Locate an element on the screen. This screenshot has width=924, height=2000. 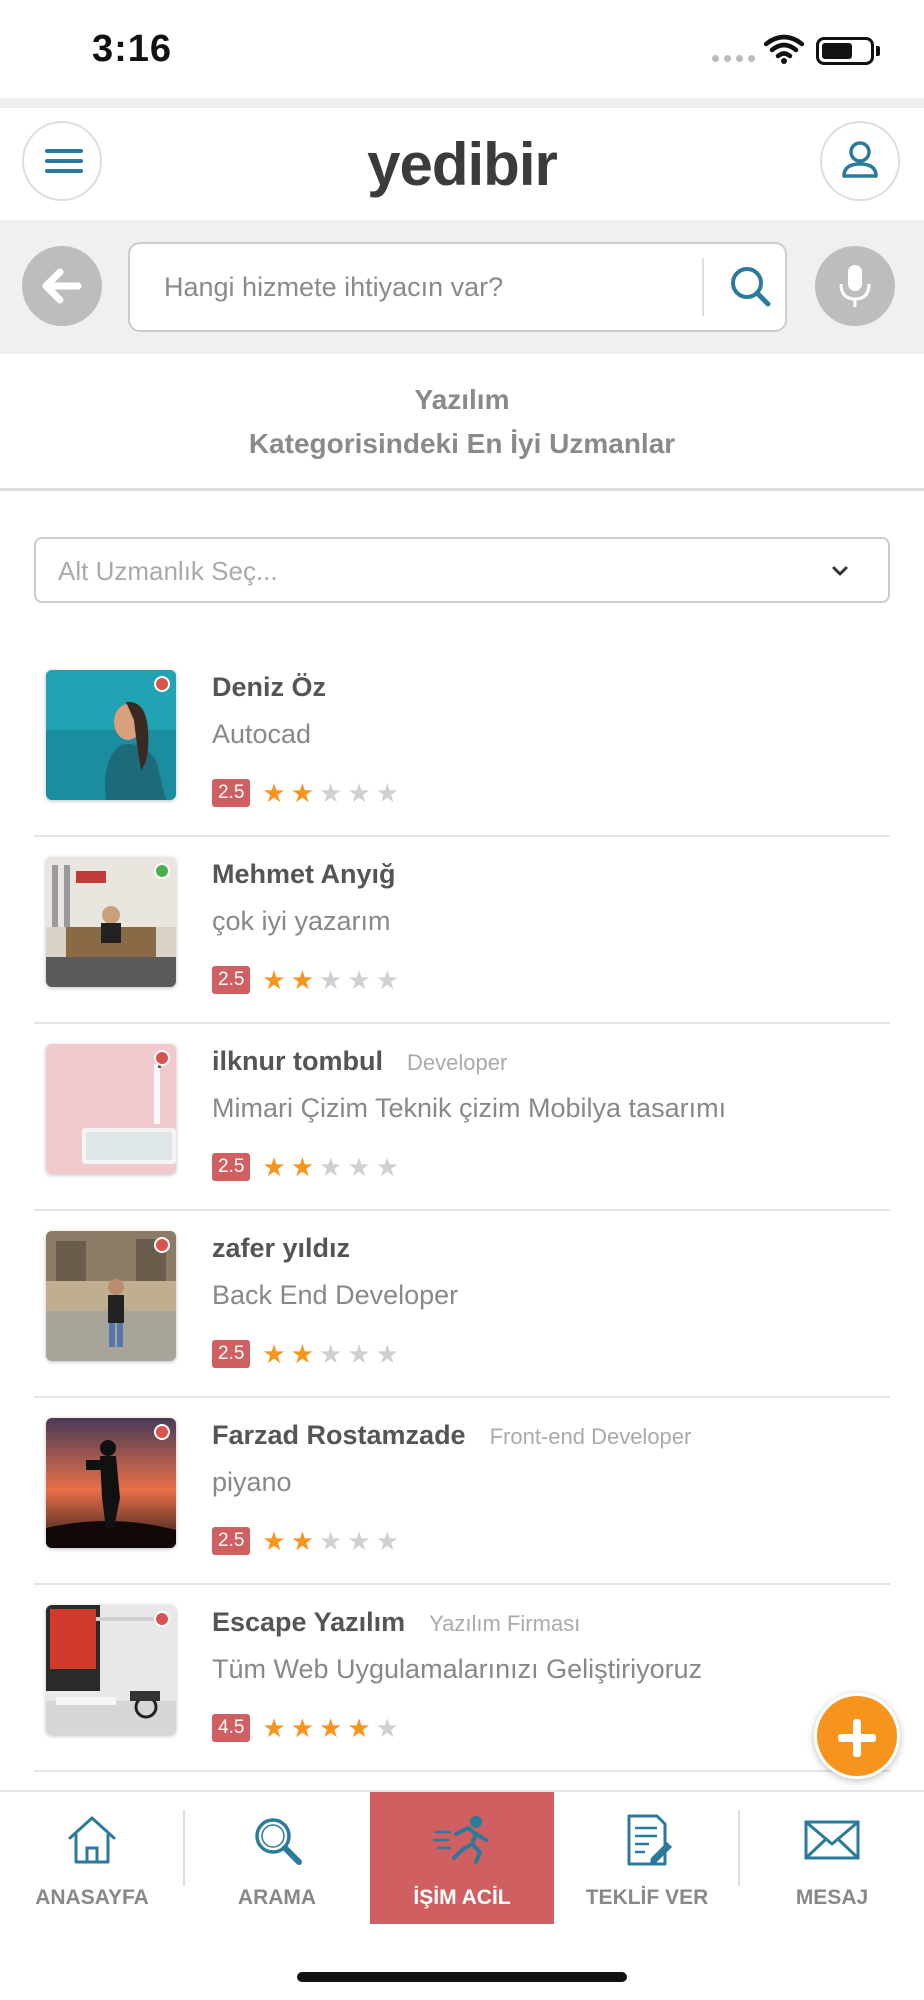
search-button is located at coordinates (751, 287).